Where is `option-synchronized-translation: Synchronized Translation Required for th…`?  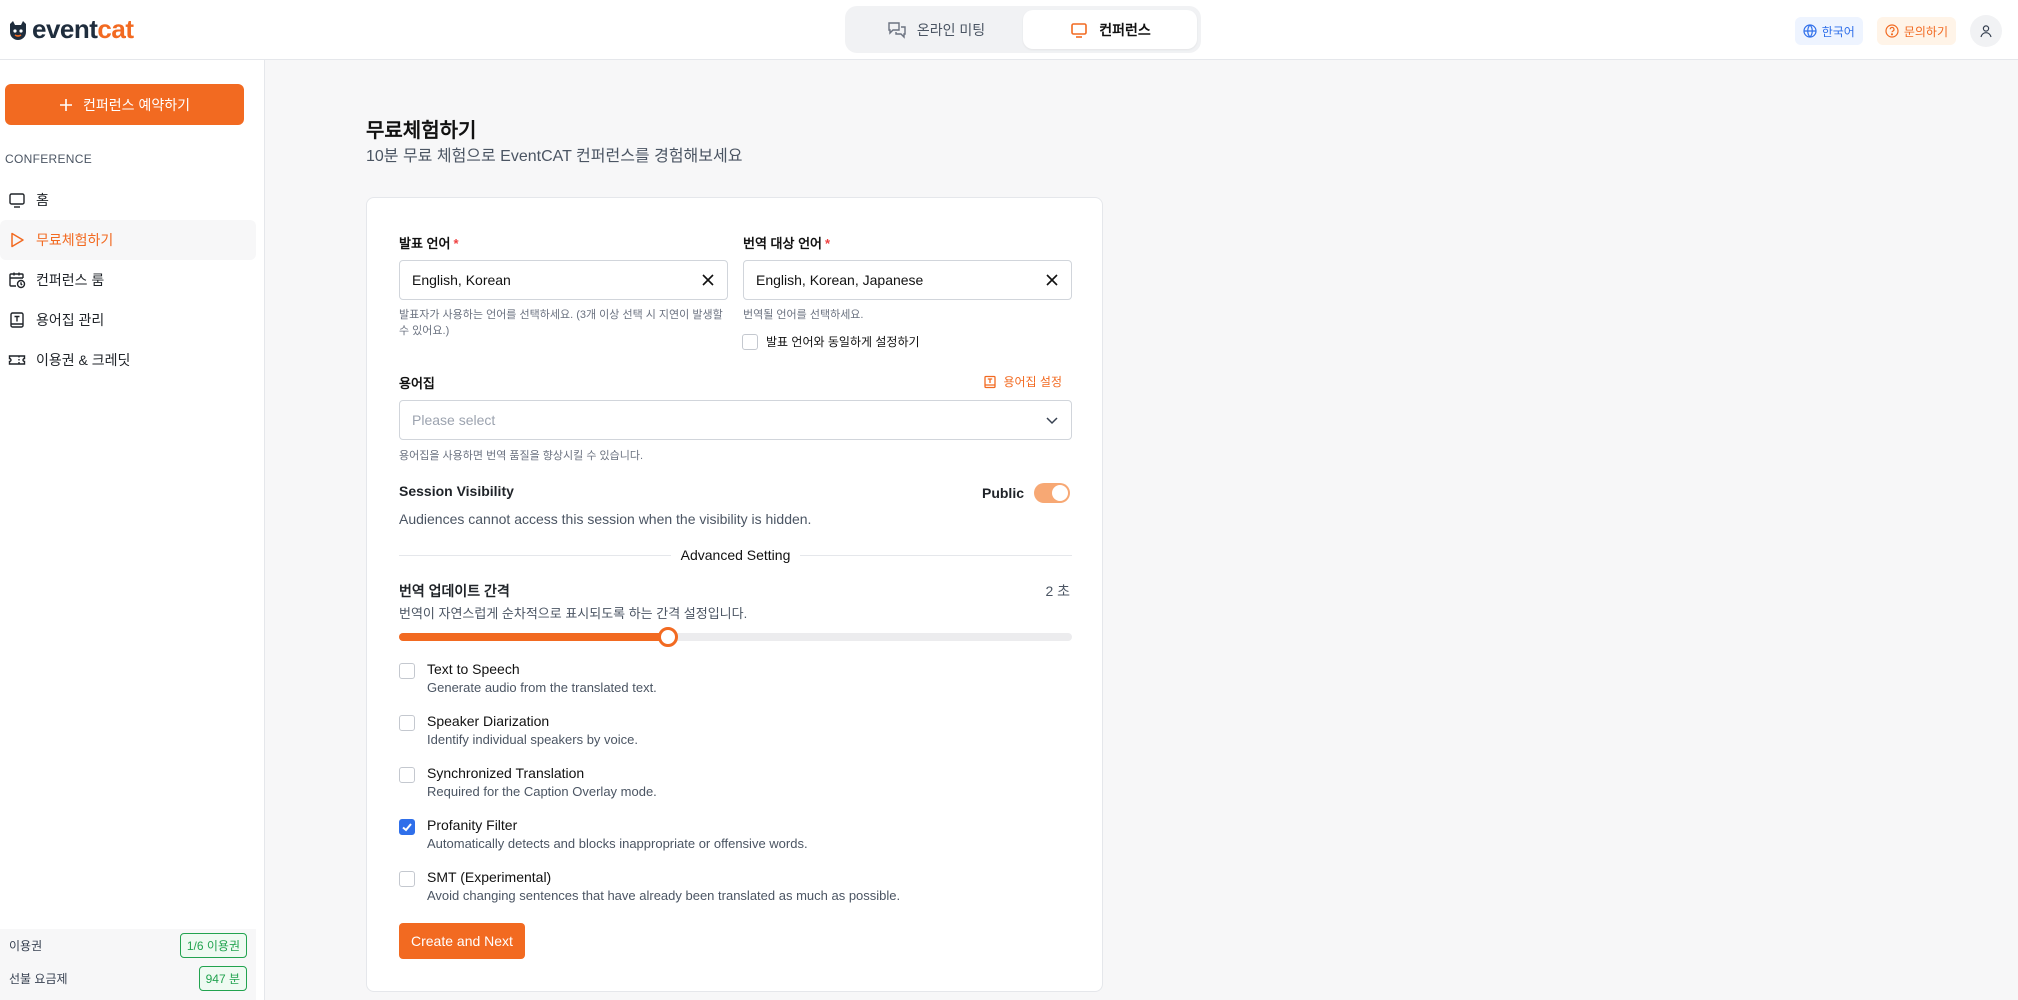 option-synchronized-translation: Synchronized Translation Required for th… is located at coordinates (735, 790).